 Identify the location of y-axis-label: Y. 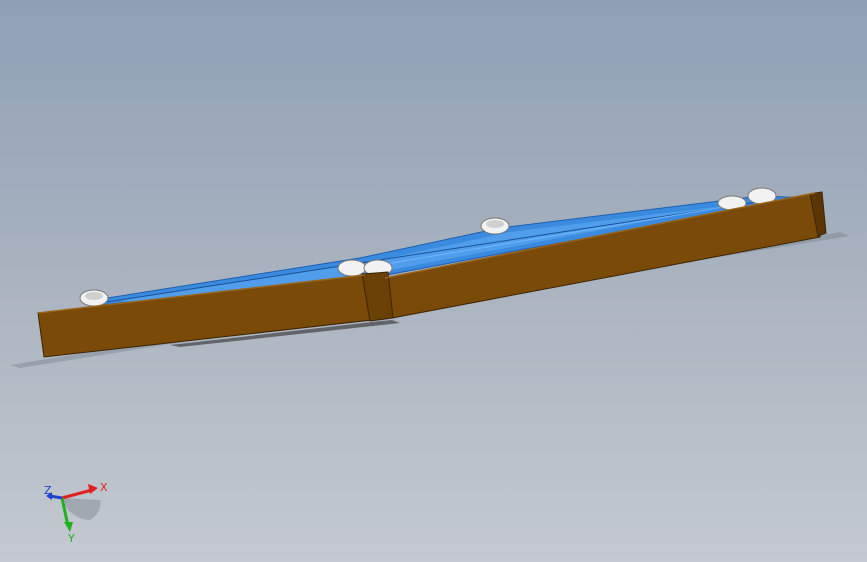
(71, 538).